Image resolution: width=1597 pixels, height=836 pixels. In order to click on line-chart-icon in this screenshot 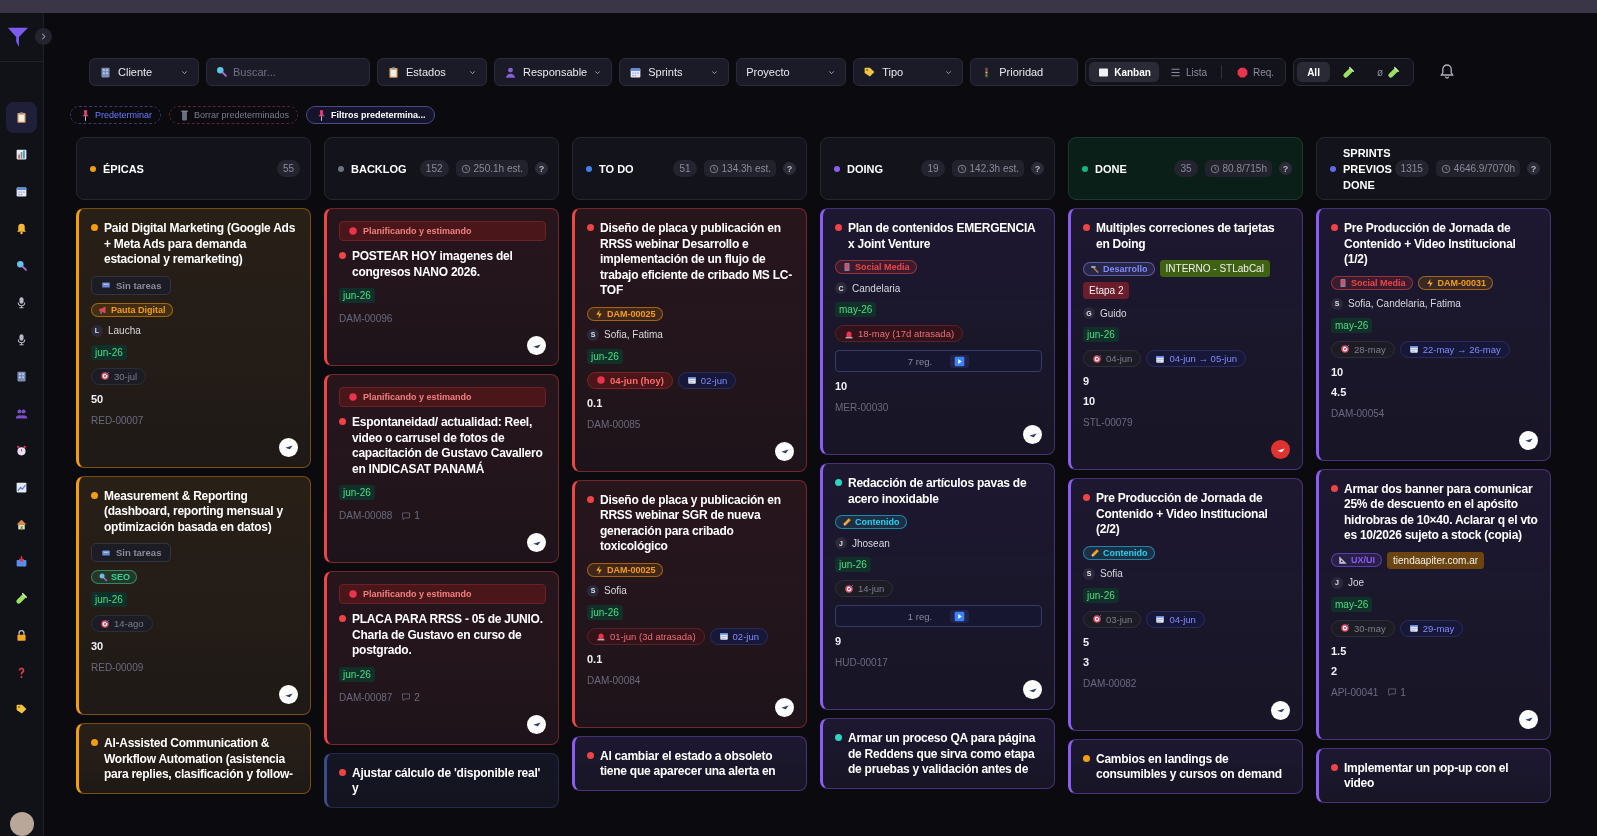, I will do `click(21, 487)`.